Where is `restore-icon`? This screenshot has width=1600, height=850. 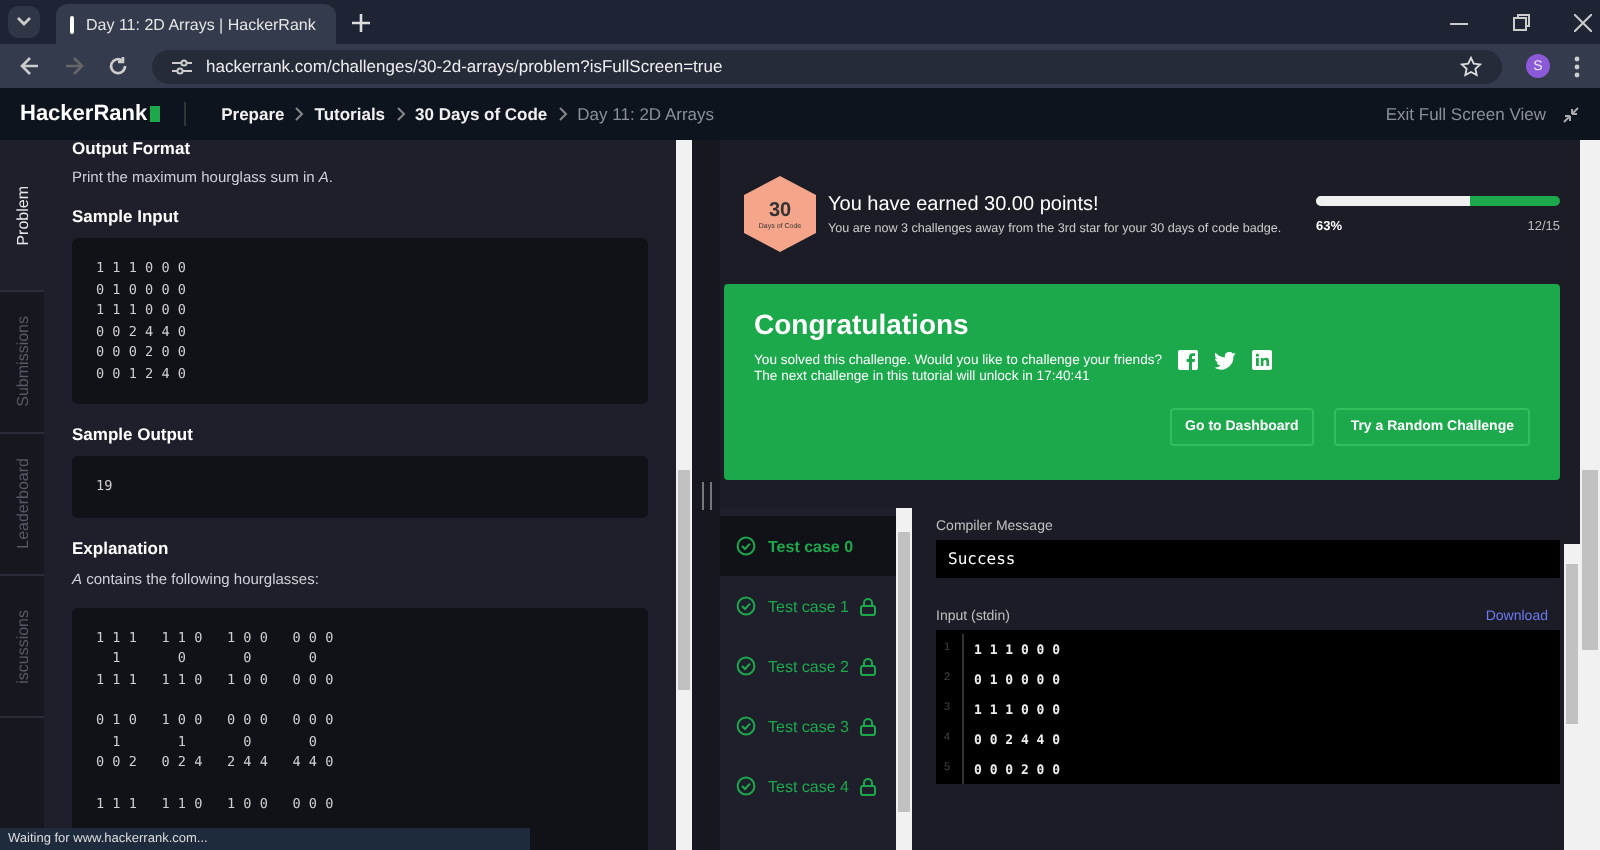 restore-icon is located at coordinates (1521, 22).